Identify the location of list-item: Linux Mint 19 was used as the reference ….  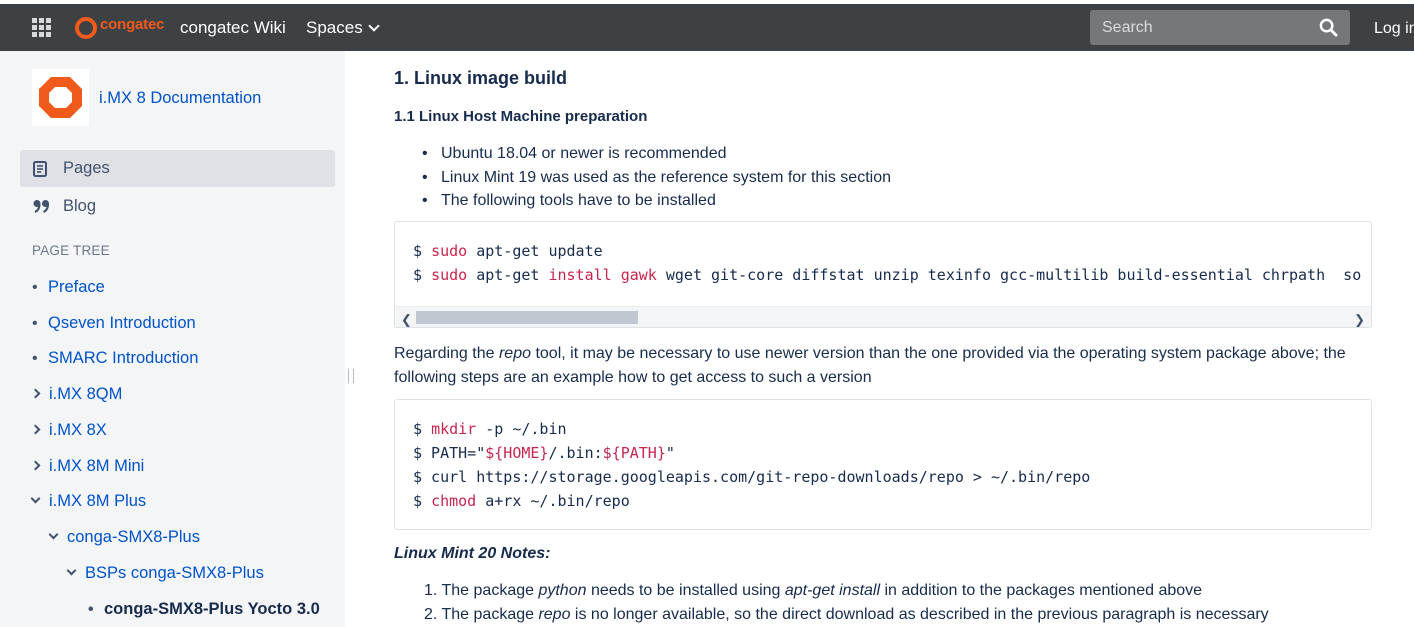
(656, 178).